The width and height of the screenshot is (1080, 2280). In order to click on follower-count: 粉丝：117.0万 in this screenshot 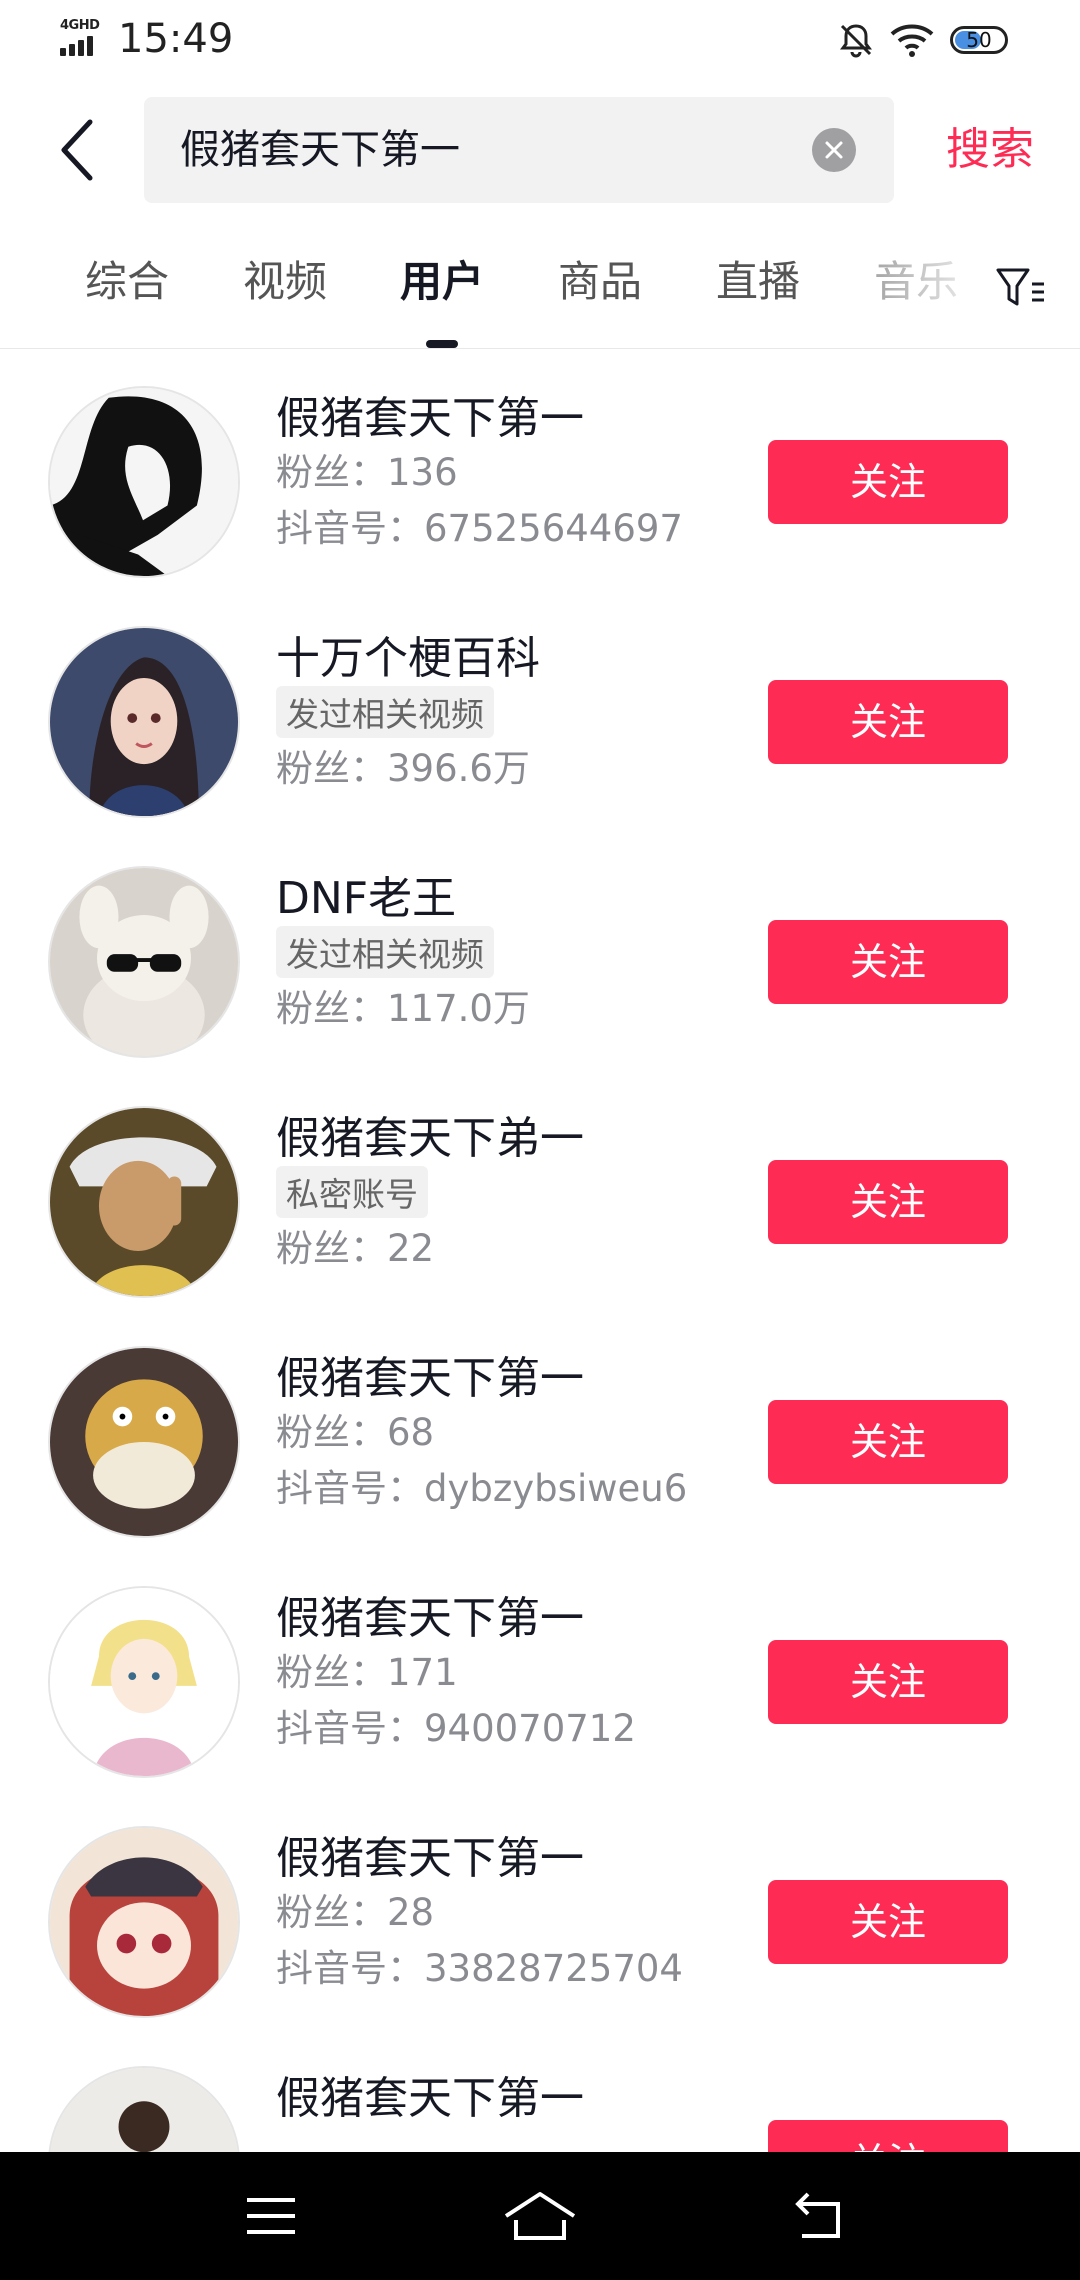, I will do `click(403, 1008)`.